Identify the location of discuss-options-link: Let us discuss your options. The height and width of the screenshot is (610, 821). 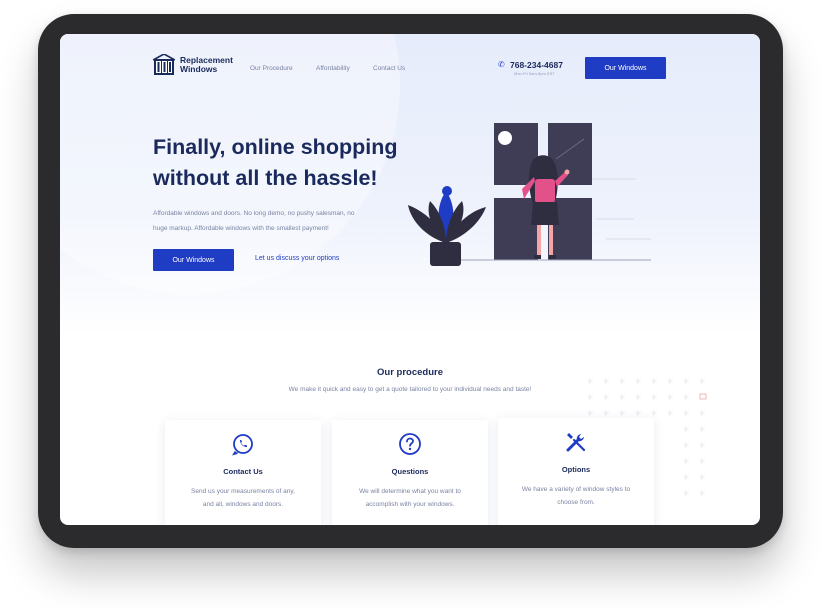
(297, 258).